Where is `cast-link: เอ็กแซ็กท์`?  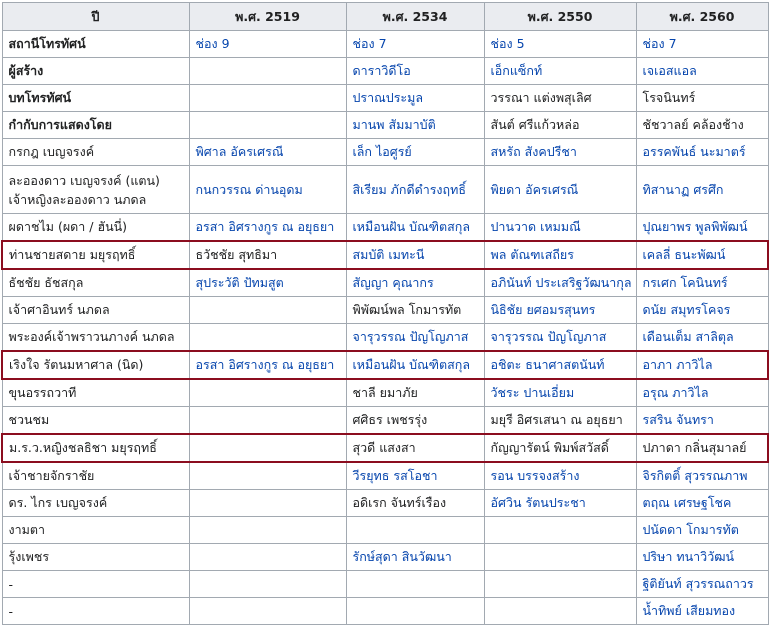 cast-link: เอ็กแซ็กท์ is located at coordinates (517, 70).